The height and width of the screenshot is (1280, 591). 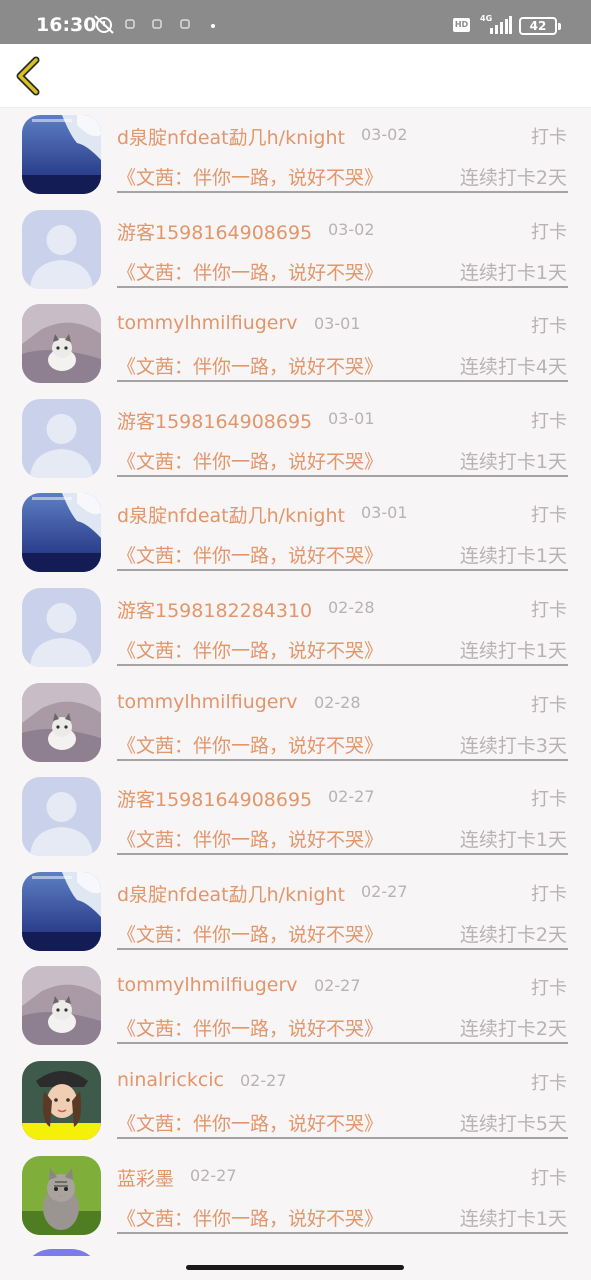 I want to click on list-item: 蓝彩墨 02-27 打卡《文茜：伴你一路，说好不哭》 连续打卡1天, so click(x=295, y=1197).